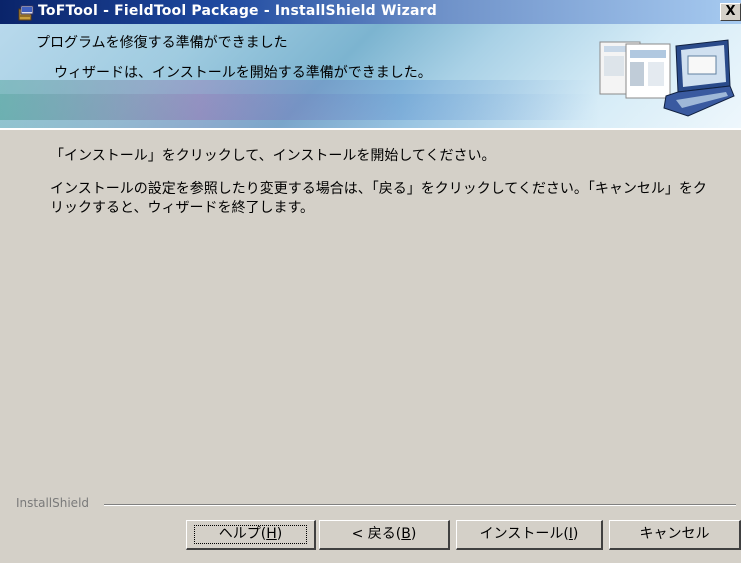  Describe the element at coordinates (162, 43) in the screenshot. I see `banner-heading: プログラムを修復する準備ができました` at that location.